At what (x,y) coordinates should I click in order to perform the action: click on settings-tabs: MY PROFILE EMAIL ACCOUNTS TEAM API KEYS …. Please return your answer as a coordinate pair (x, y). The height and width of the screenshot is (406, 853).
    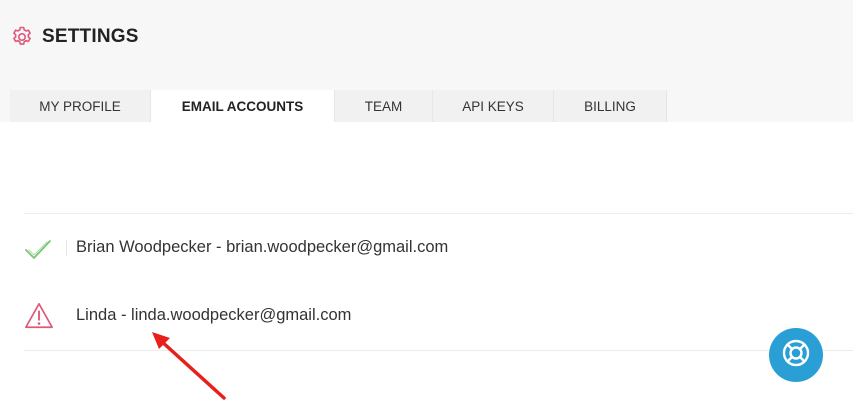
    Looking at the image, I should click on (338, 106).